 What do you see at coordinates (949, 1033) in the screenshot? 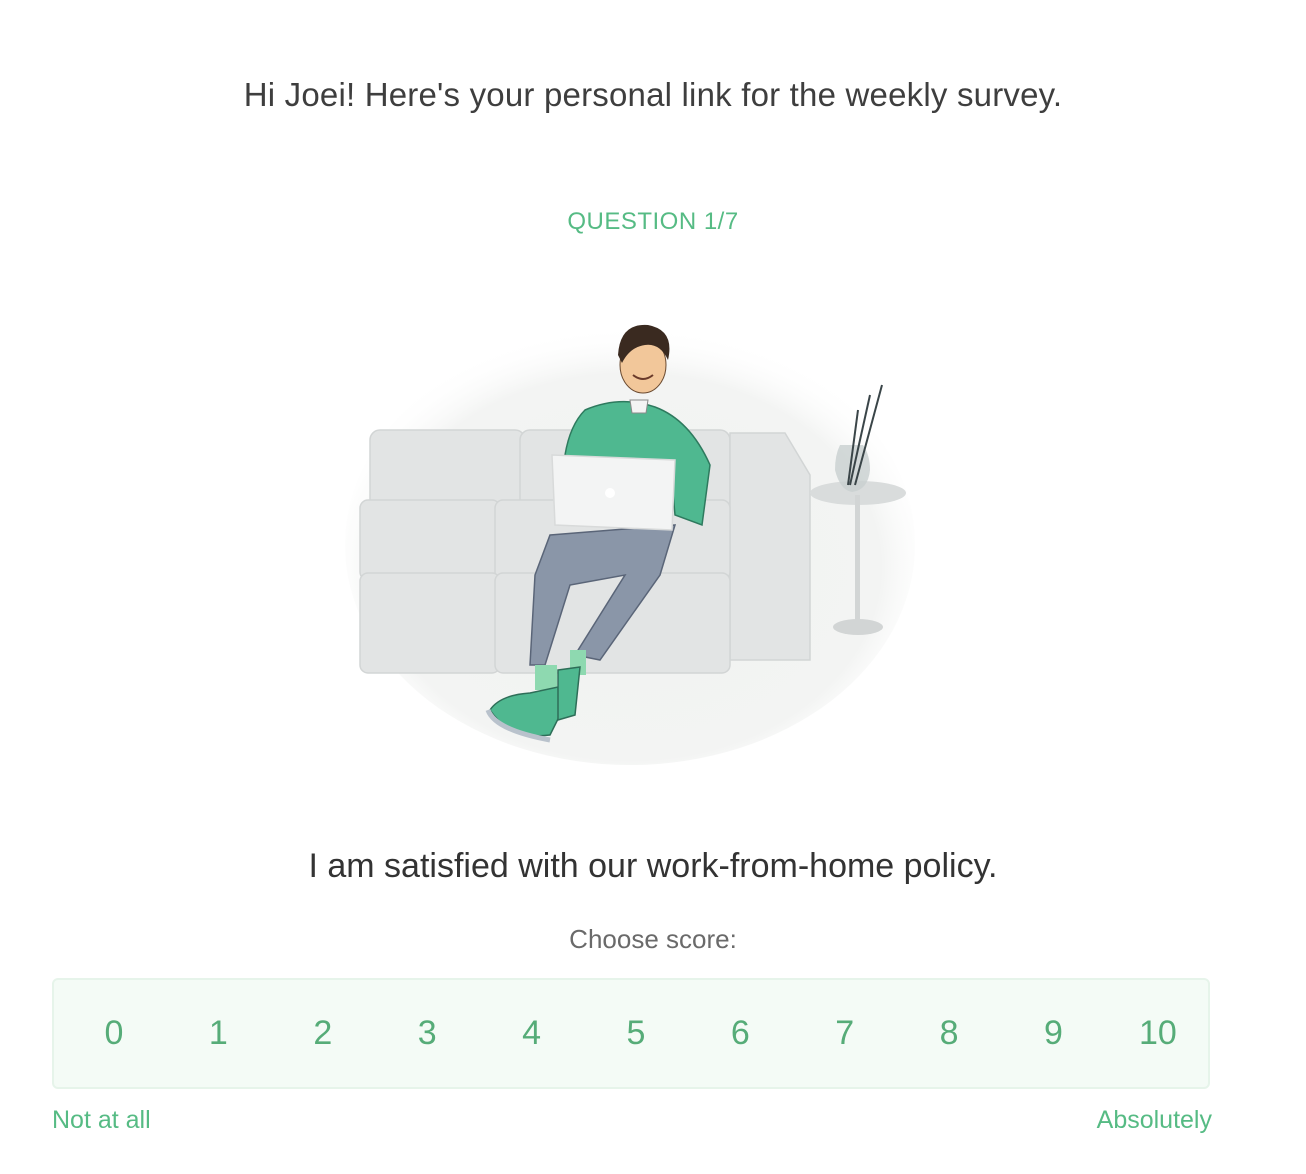
I see `score-option-8: 8` at bounding box center [949, 1033].